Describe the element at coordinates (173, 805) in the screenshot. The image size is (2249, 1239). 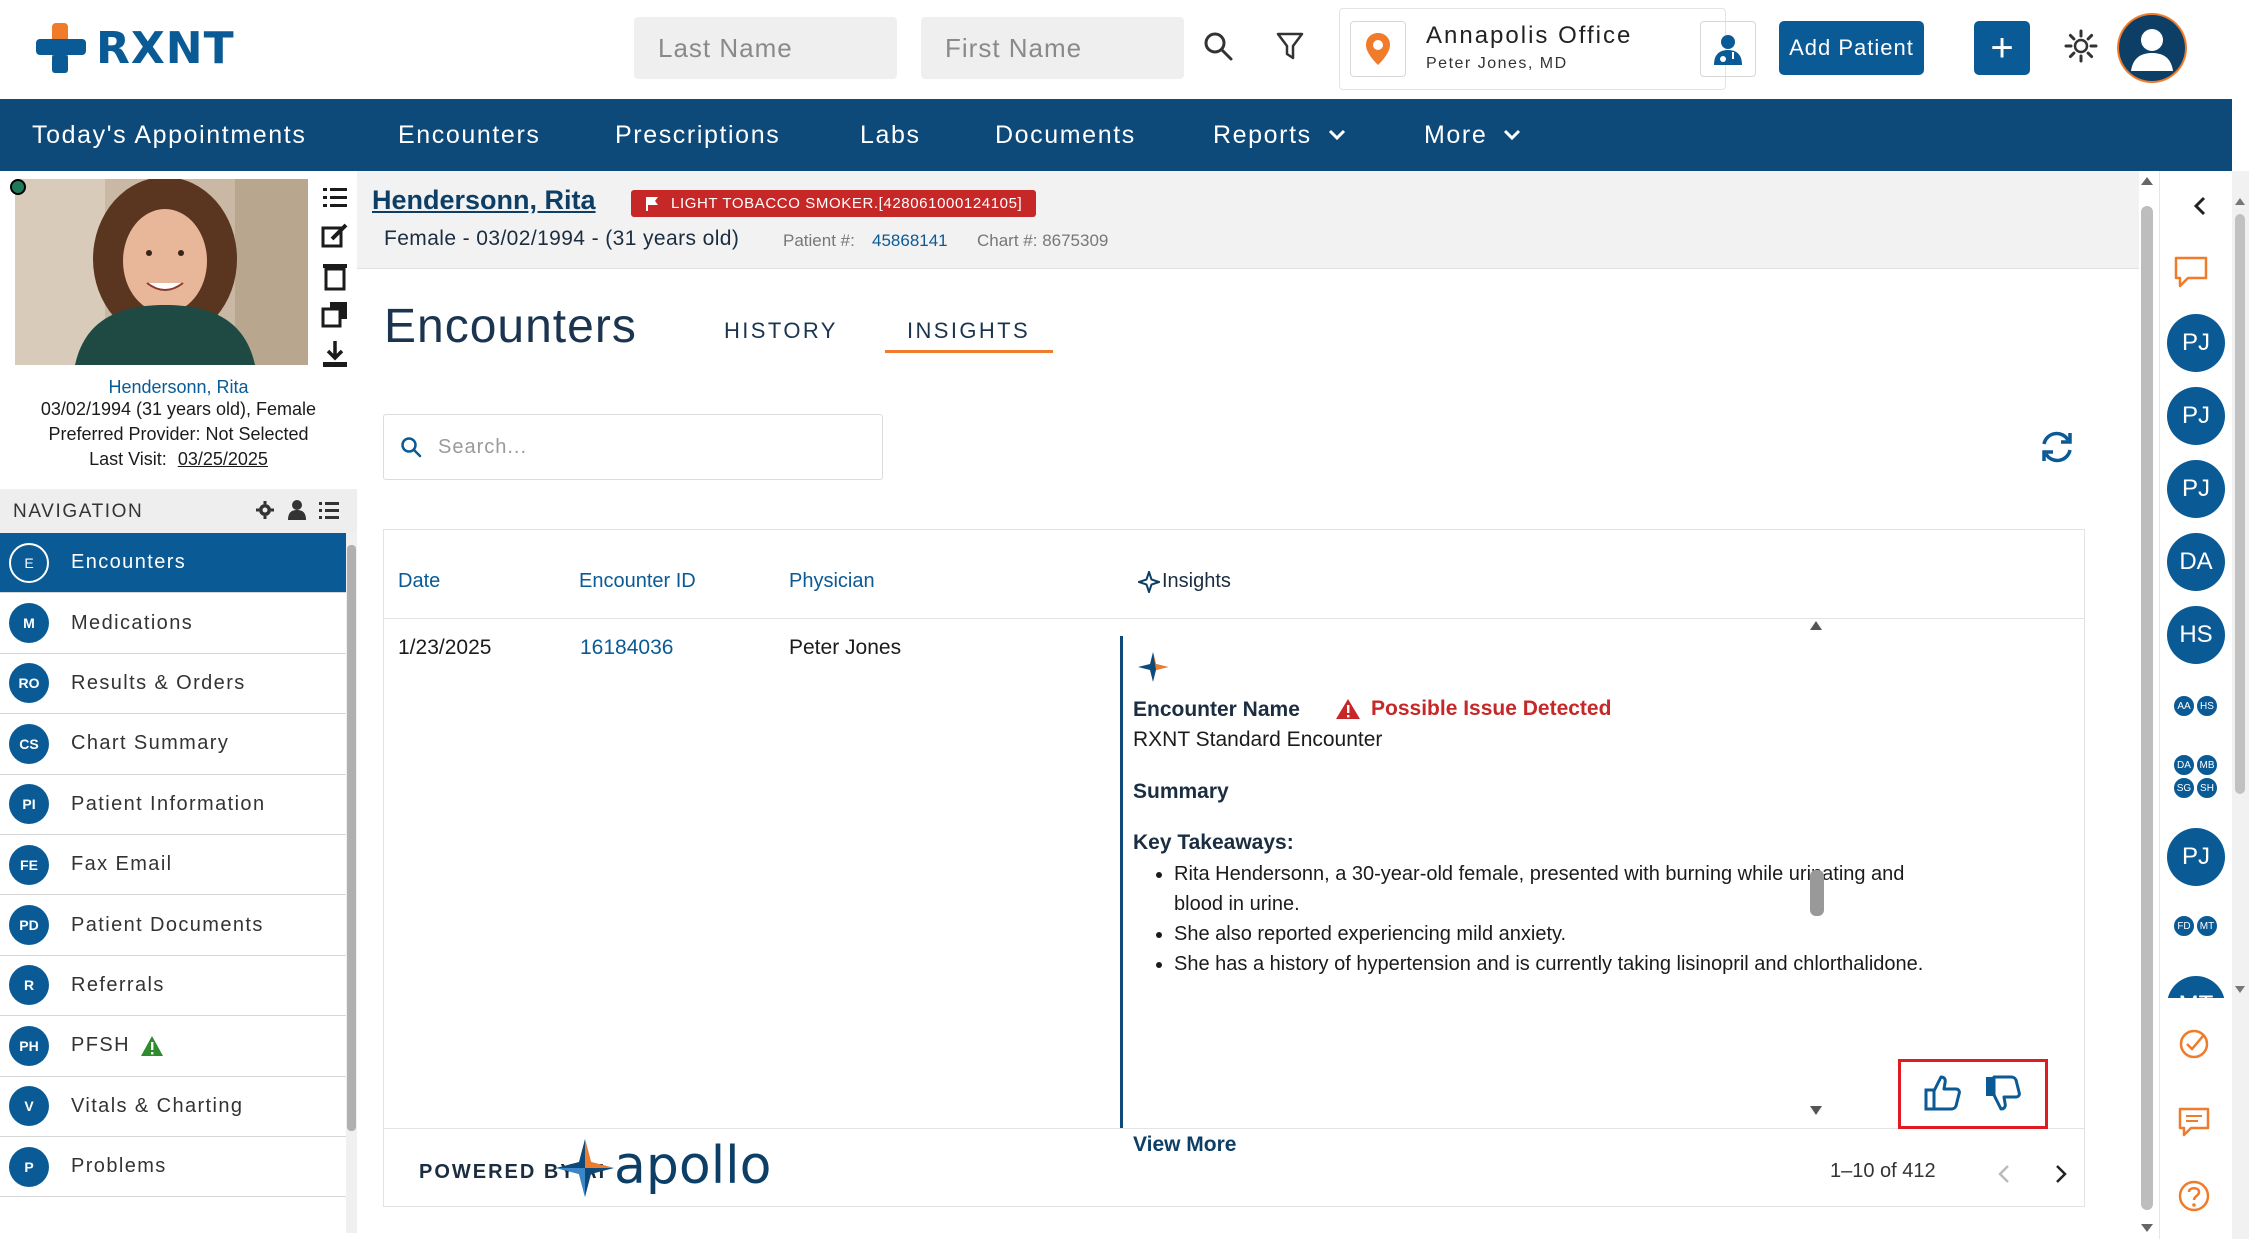
I see `nav-item-patient-information: PI Patient Information` at that location.